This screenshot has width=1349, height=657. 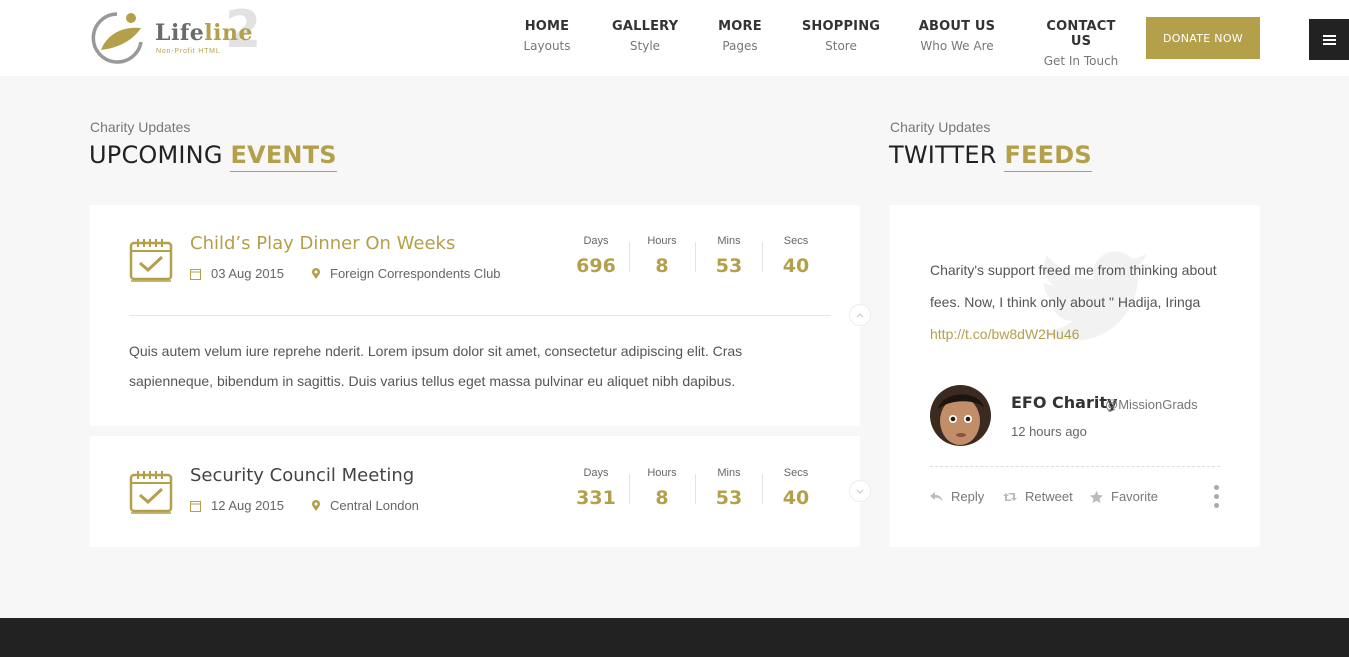 What do you see at coordinates (480, 315) in the screenshot?
I see `event-divider` at bounding box center [480, 315].